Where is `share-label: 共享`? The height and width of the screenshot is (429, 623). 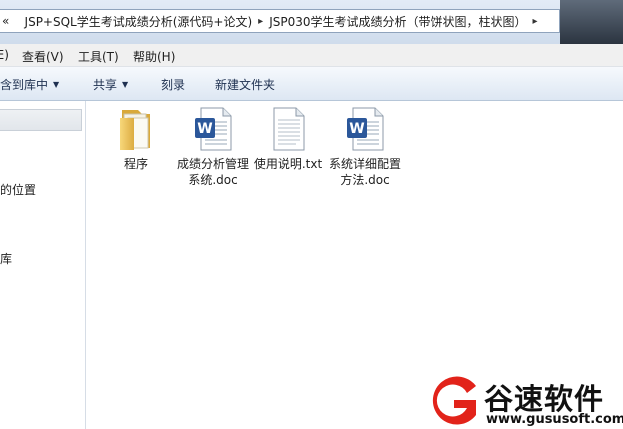
share-label: 共享 is located at coordinates (105, 85).